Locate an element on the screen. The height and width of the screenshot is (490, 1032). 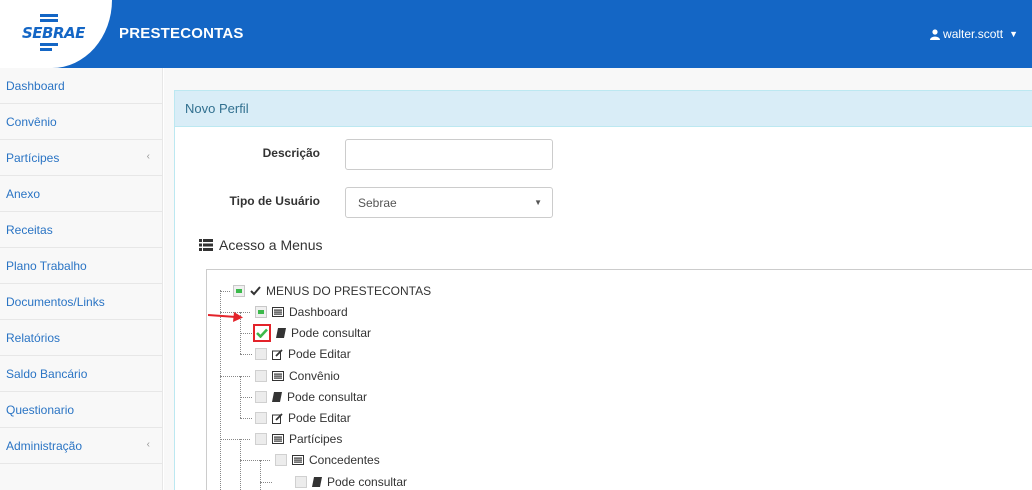
sidebar-item-label: Receitas is located at coordinates (29, 229).